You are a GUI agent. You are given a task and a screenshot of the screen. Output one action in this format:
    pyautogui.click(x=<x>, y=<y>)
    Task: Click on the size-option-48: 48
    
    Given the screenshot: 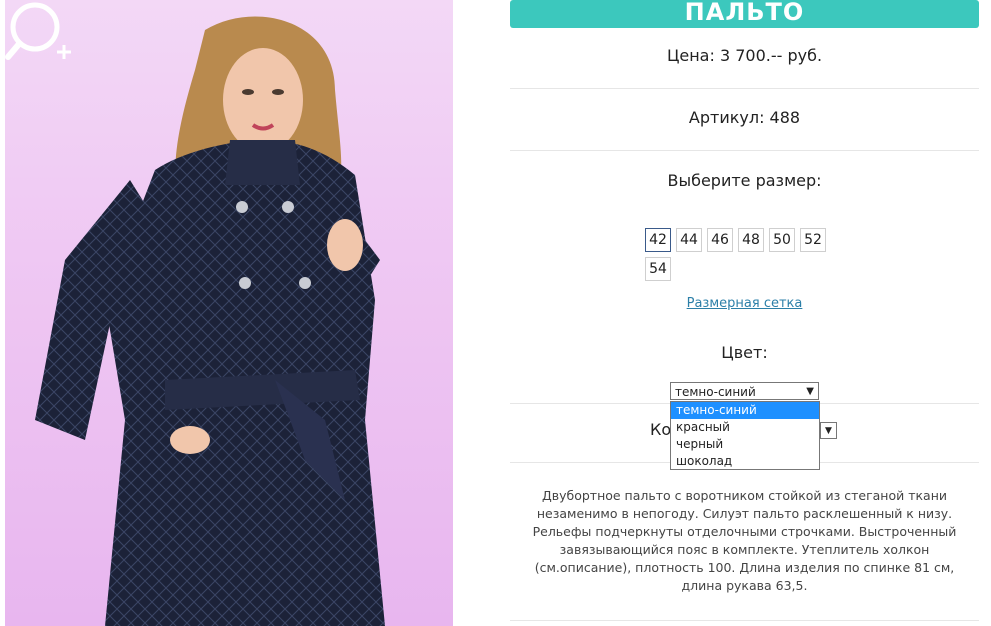 What is the action you would take?
    pyautogui.click(x=751, y=240)
    